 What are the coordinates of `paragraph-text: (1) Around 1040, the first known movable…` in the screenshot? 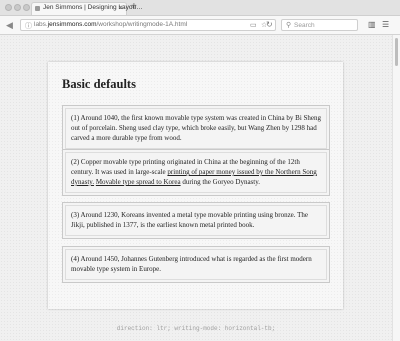 It's located at (196, 128).